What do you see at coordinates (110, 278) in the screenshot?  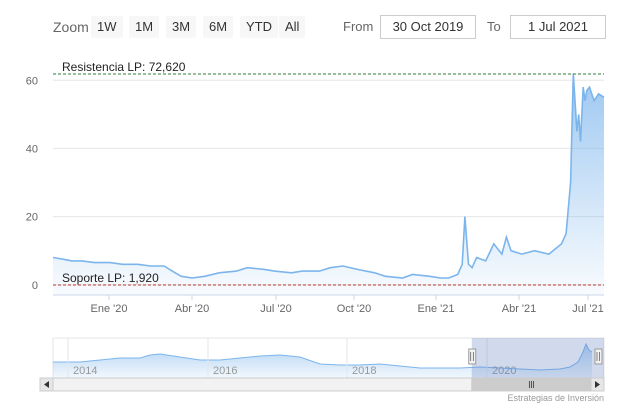 I see `support-label: Soporte LP: 1,920` at bounding box center [110, 278].